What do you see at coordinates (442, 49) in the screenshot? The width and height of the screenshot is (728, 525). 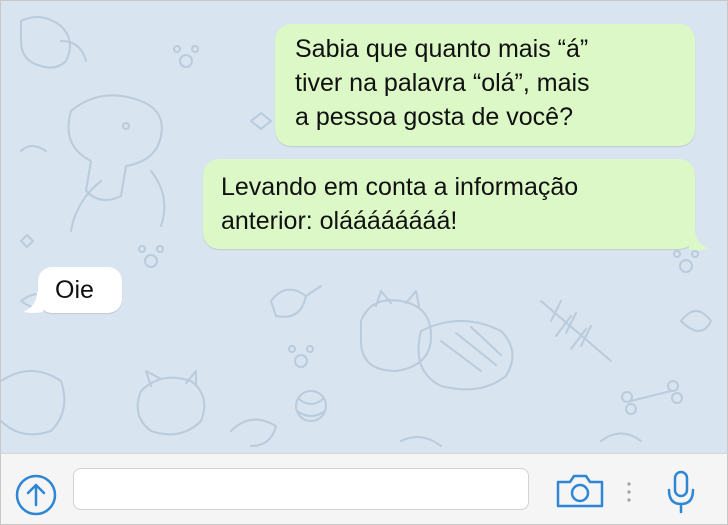 I see `message-line: Sabia que quanto mais “á”` at bounding box center [442, 49].